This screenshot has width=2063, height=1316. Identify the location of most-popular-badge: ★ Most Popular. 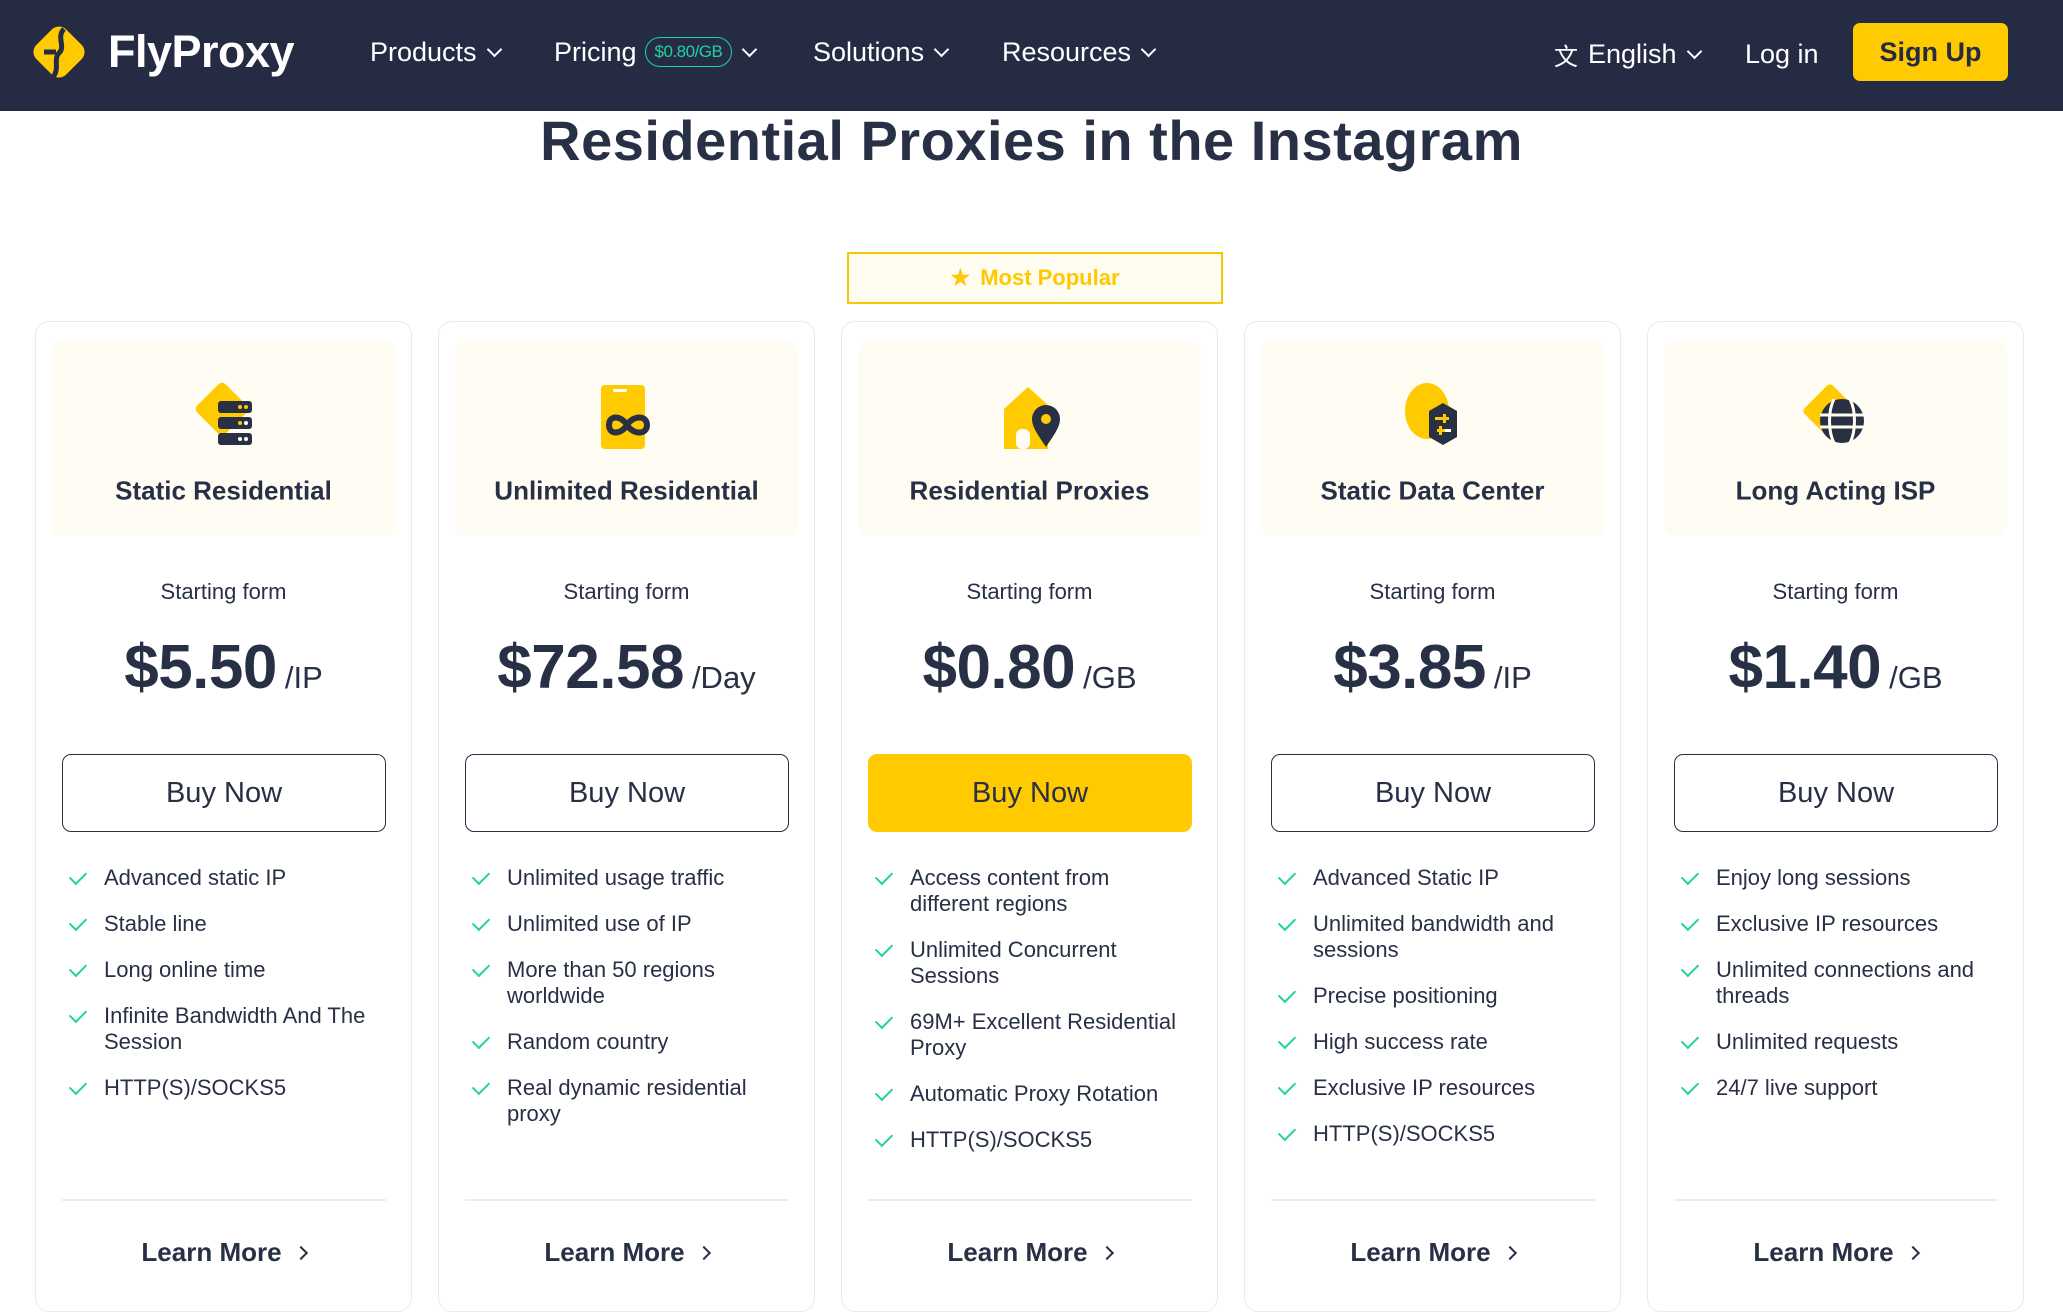
(1035, 278).